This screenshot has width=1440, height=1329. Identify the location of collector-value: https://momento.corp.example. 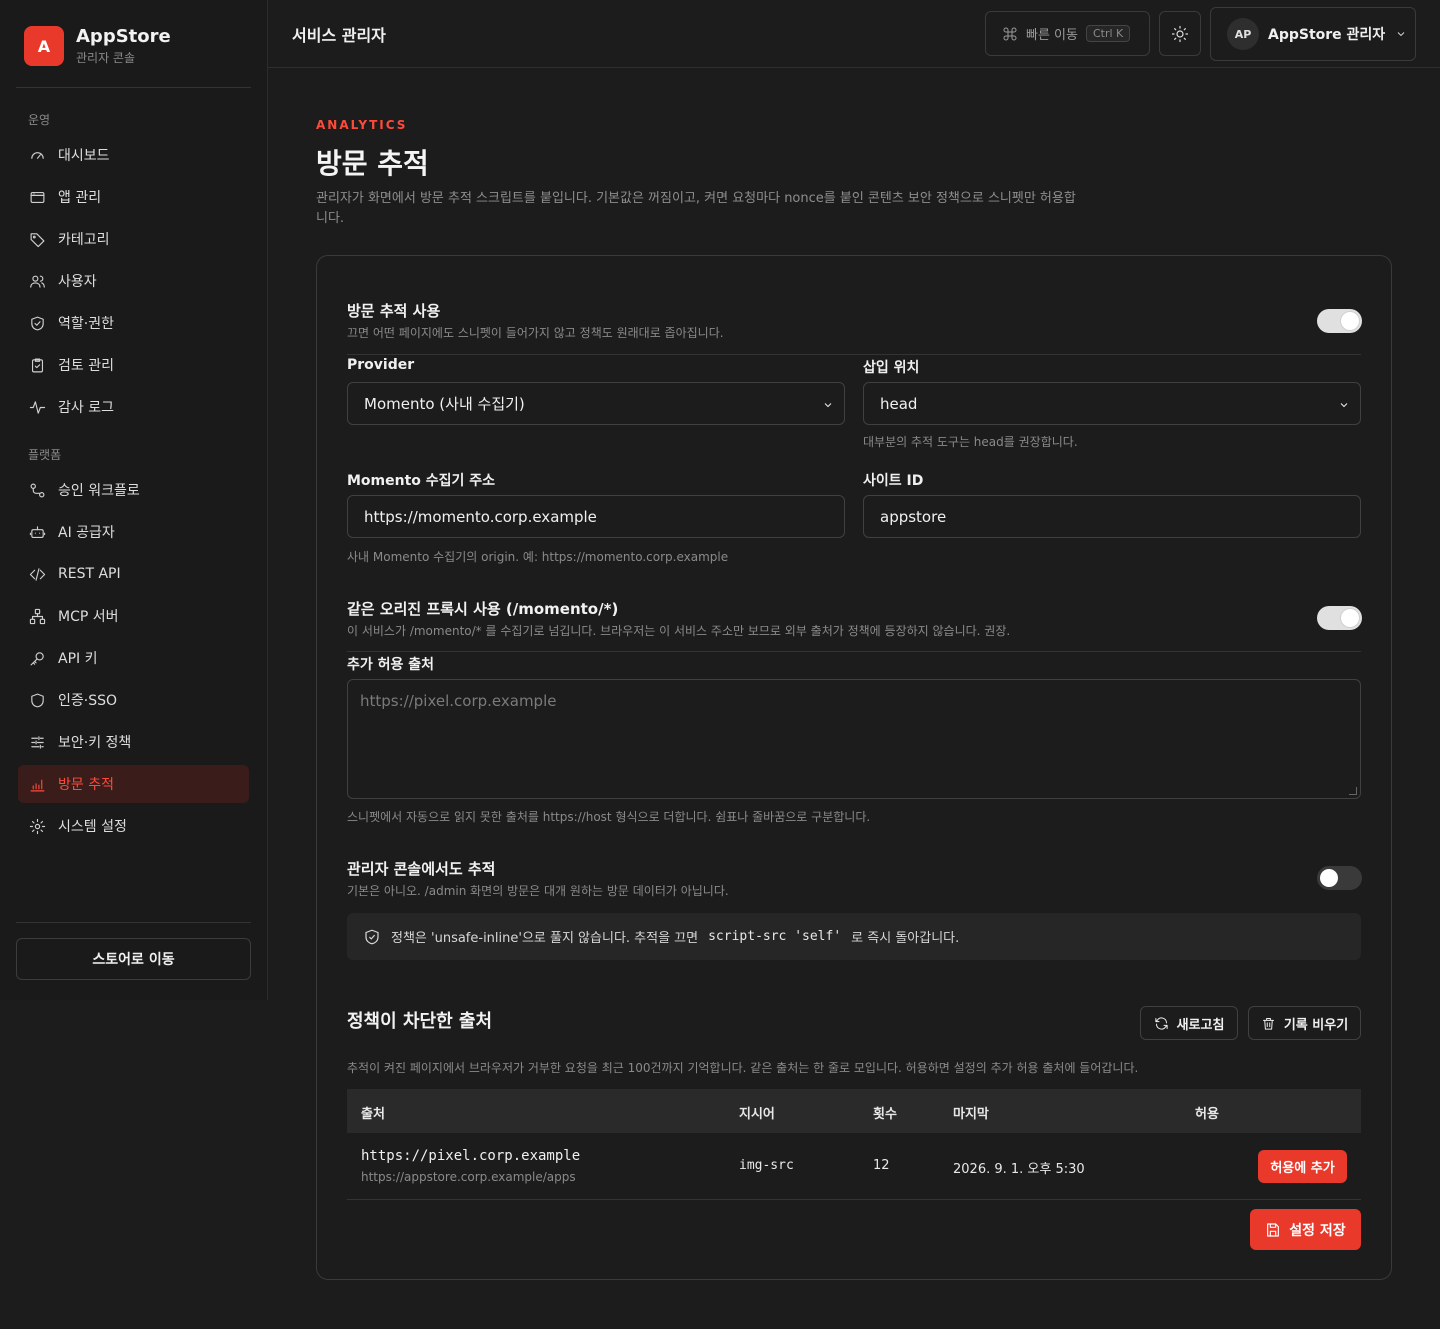
(480, 516).